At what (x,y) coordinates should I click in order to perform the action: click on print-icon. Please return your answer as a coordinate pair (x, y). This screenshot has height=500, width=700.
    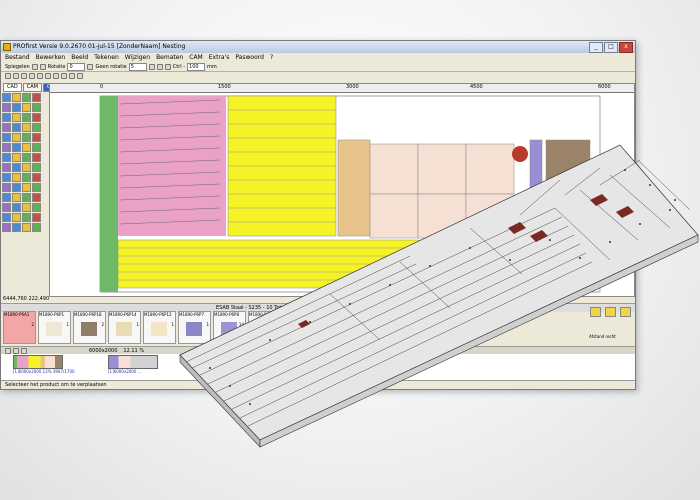
    Looking at the image, I should click on (24, 76).